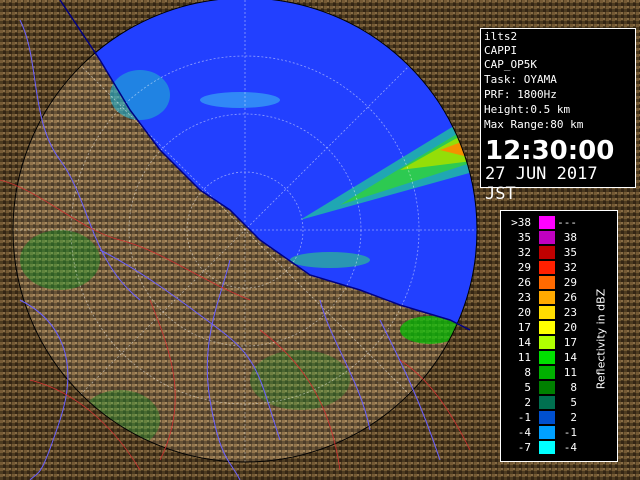 This screenshot has height=480, width=640. I want to click on legend-max-value: -1, so click(570, 432).